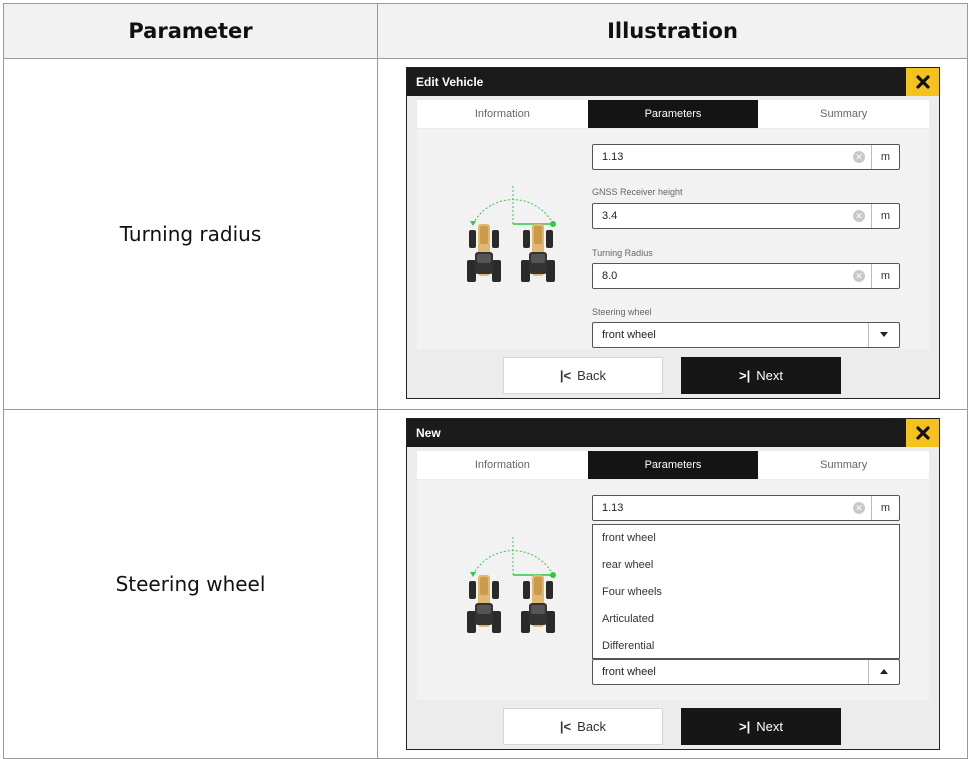  Describe the element at coordinates (190, 31) in the screenshot. I see `parameter-column-header: Parameter` at that location.